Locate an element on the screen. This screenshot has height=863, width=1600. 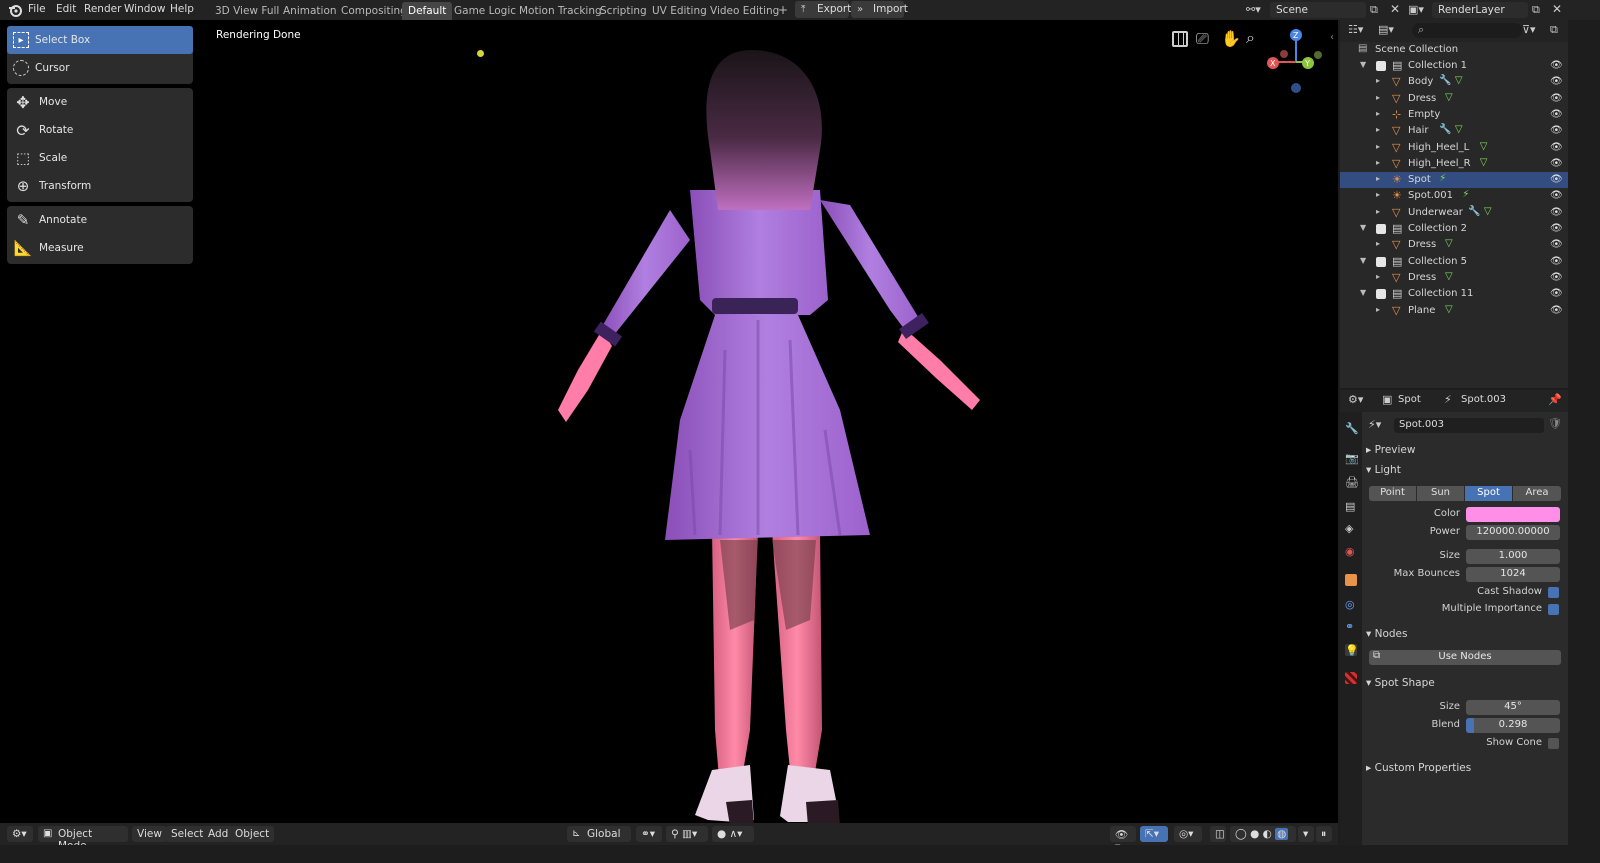
output-tab-icon: 🖨 is located at coordinates (1352, 482).